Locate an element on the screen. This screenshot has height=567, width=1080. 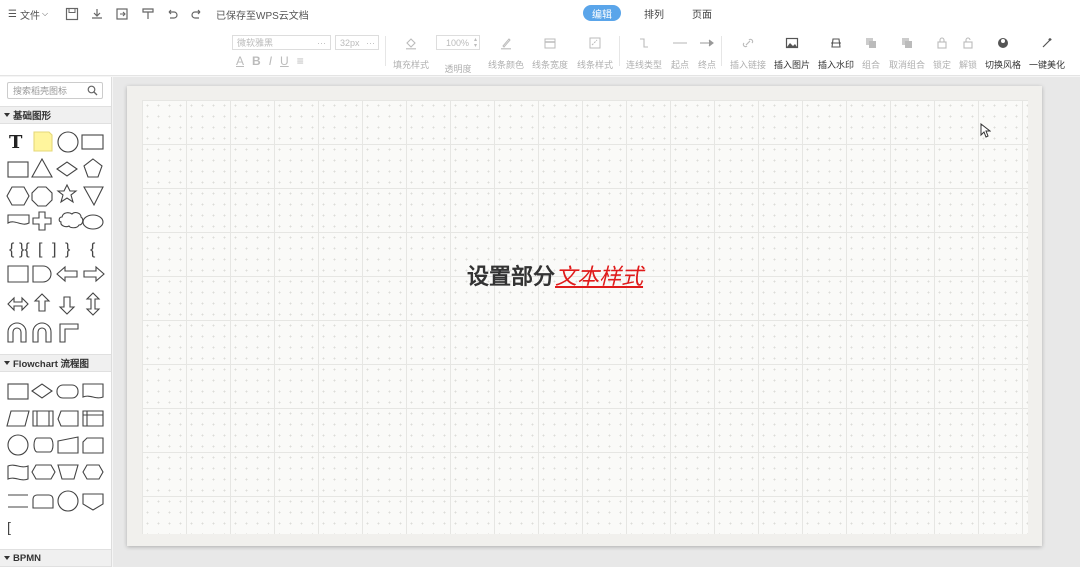
link-icon is located at coordinates (748, 43).